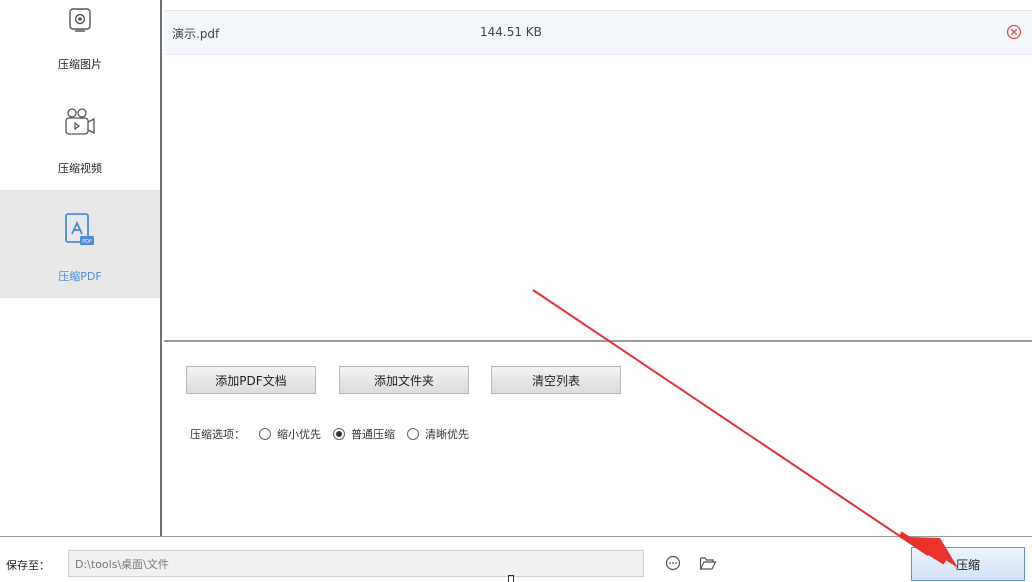 Image resolution: width=1032 pixels, height=582 pixels. I want to click on compress-options-label: 压缩选项：, so click(217, 434).